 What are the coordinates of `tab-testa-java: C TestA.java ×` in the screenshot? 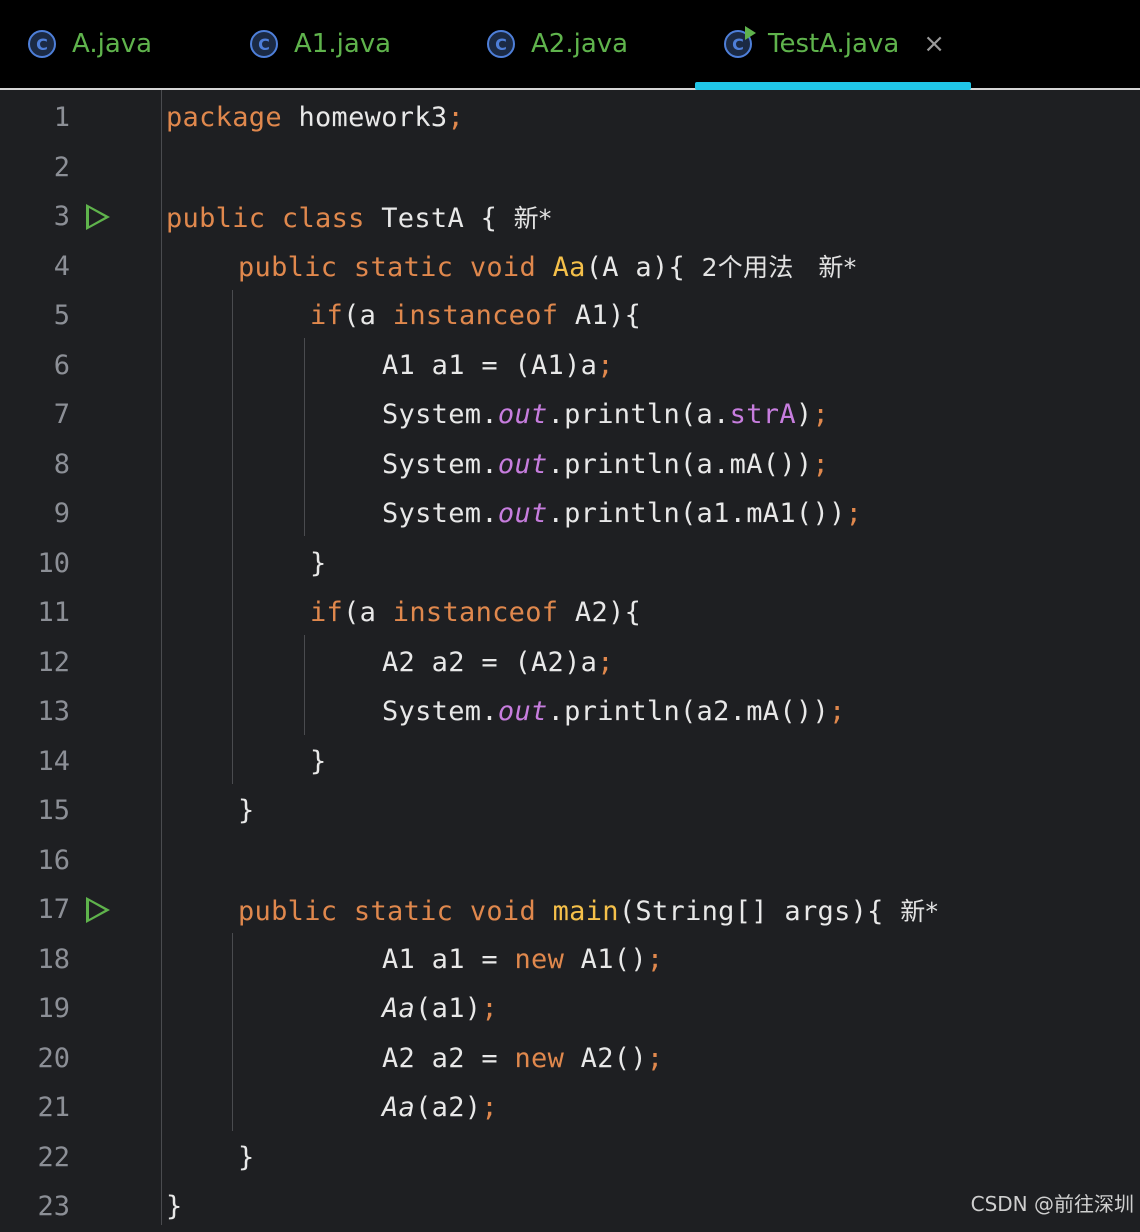 It's located at (834, 44).